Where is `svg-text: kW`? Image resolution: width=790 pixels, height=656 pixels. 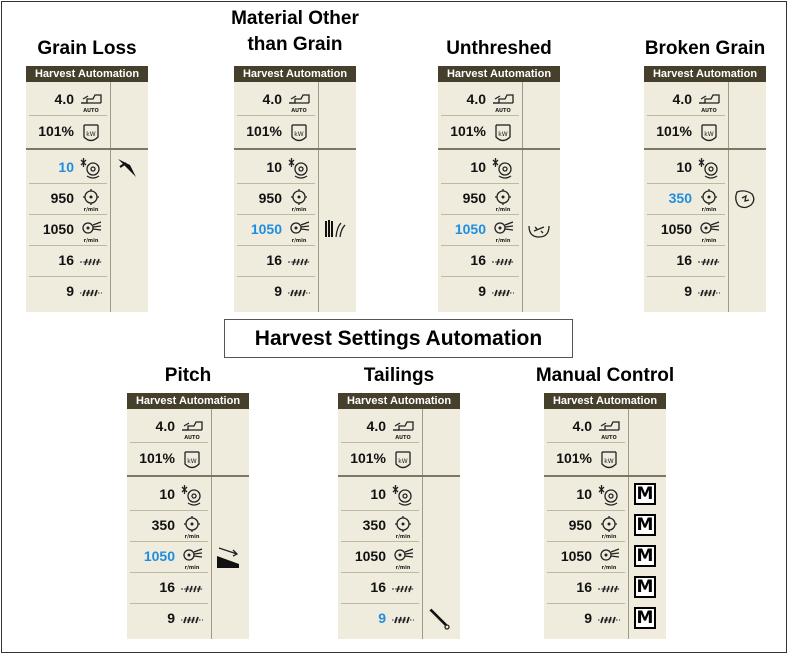 svg-text: kW is located at coordinates (90, 134).